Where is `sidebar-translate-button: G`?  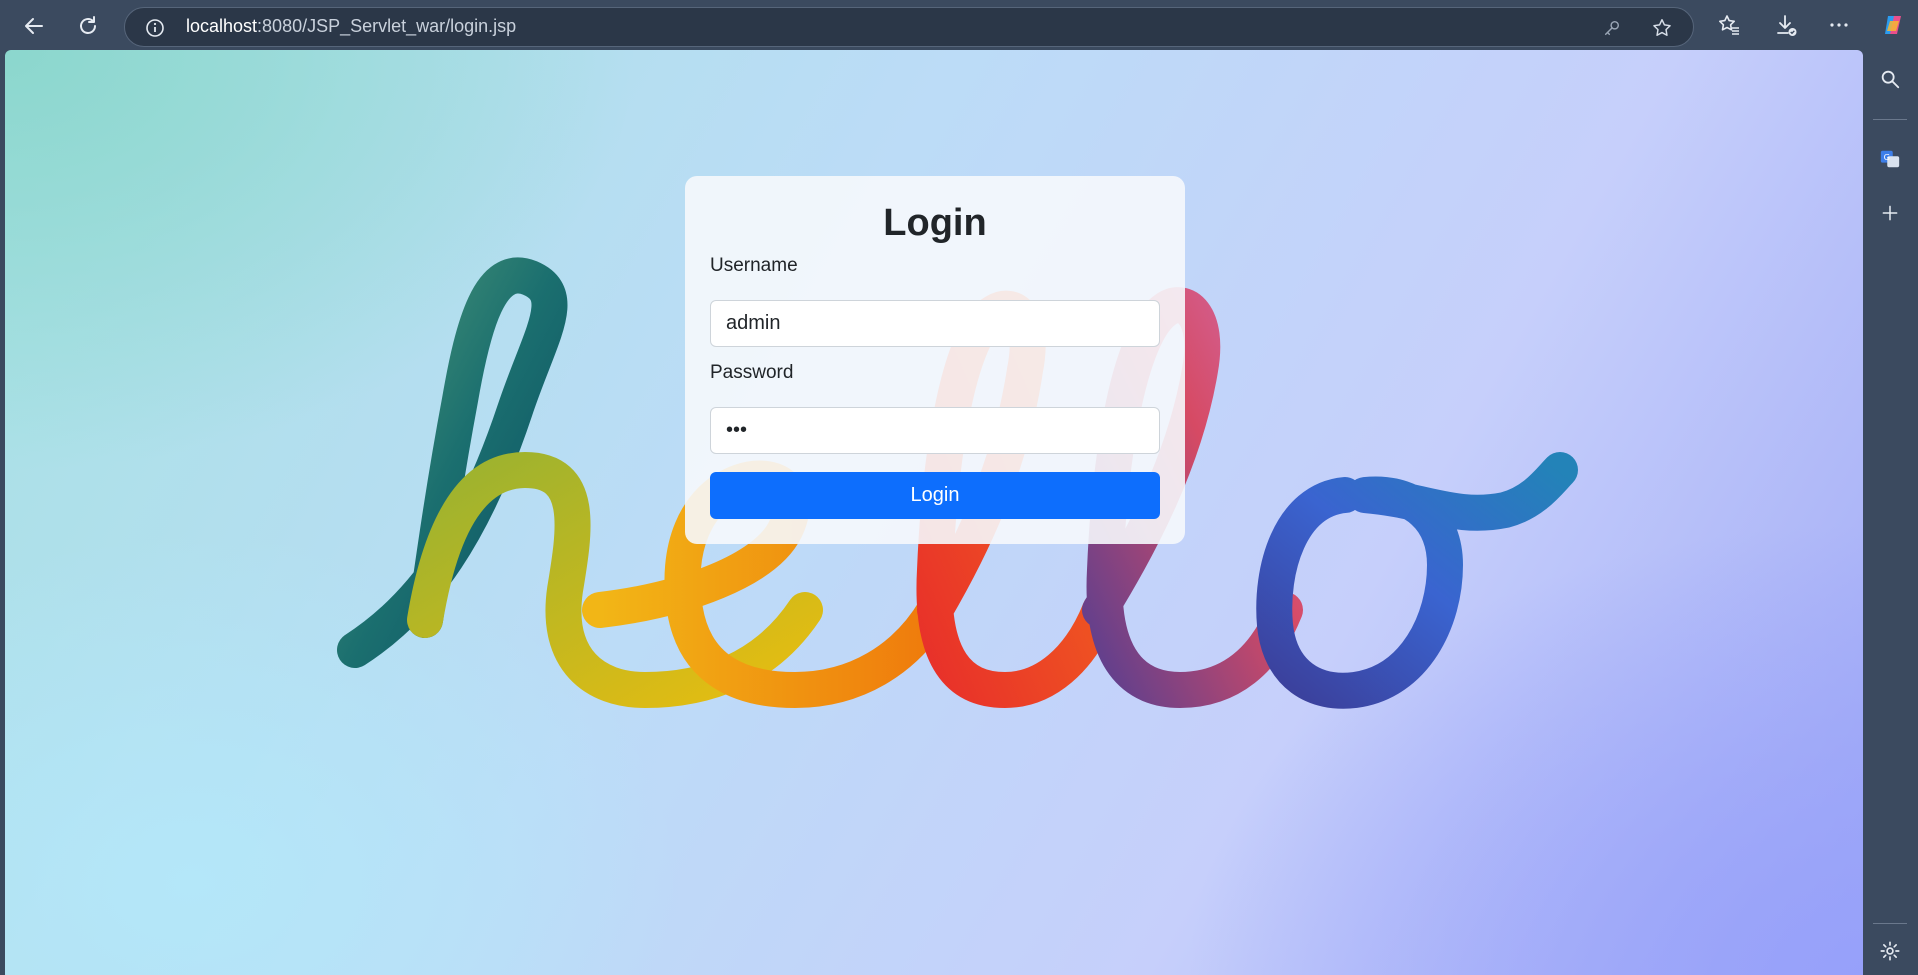 sidebar-translate-button: G is located at coordinates (1890, 159).